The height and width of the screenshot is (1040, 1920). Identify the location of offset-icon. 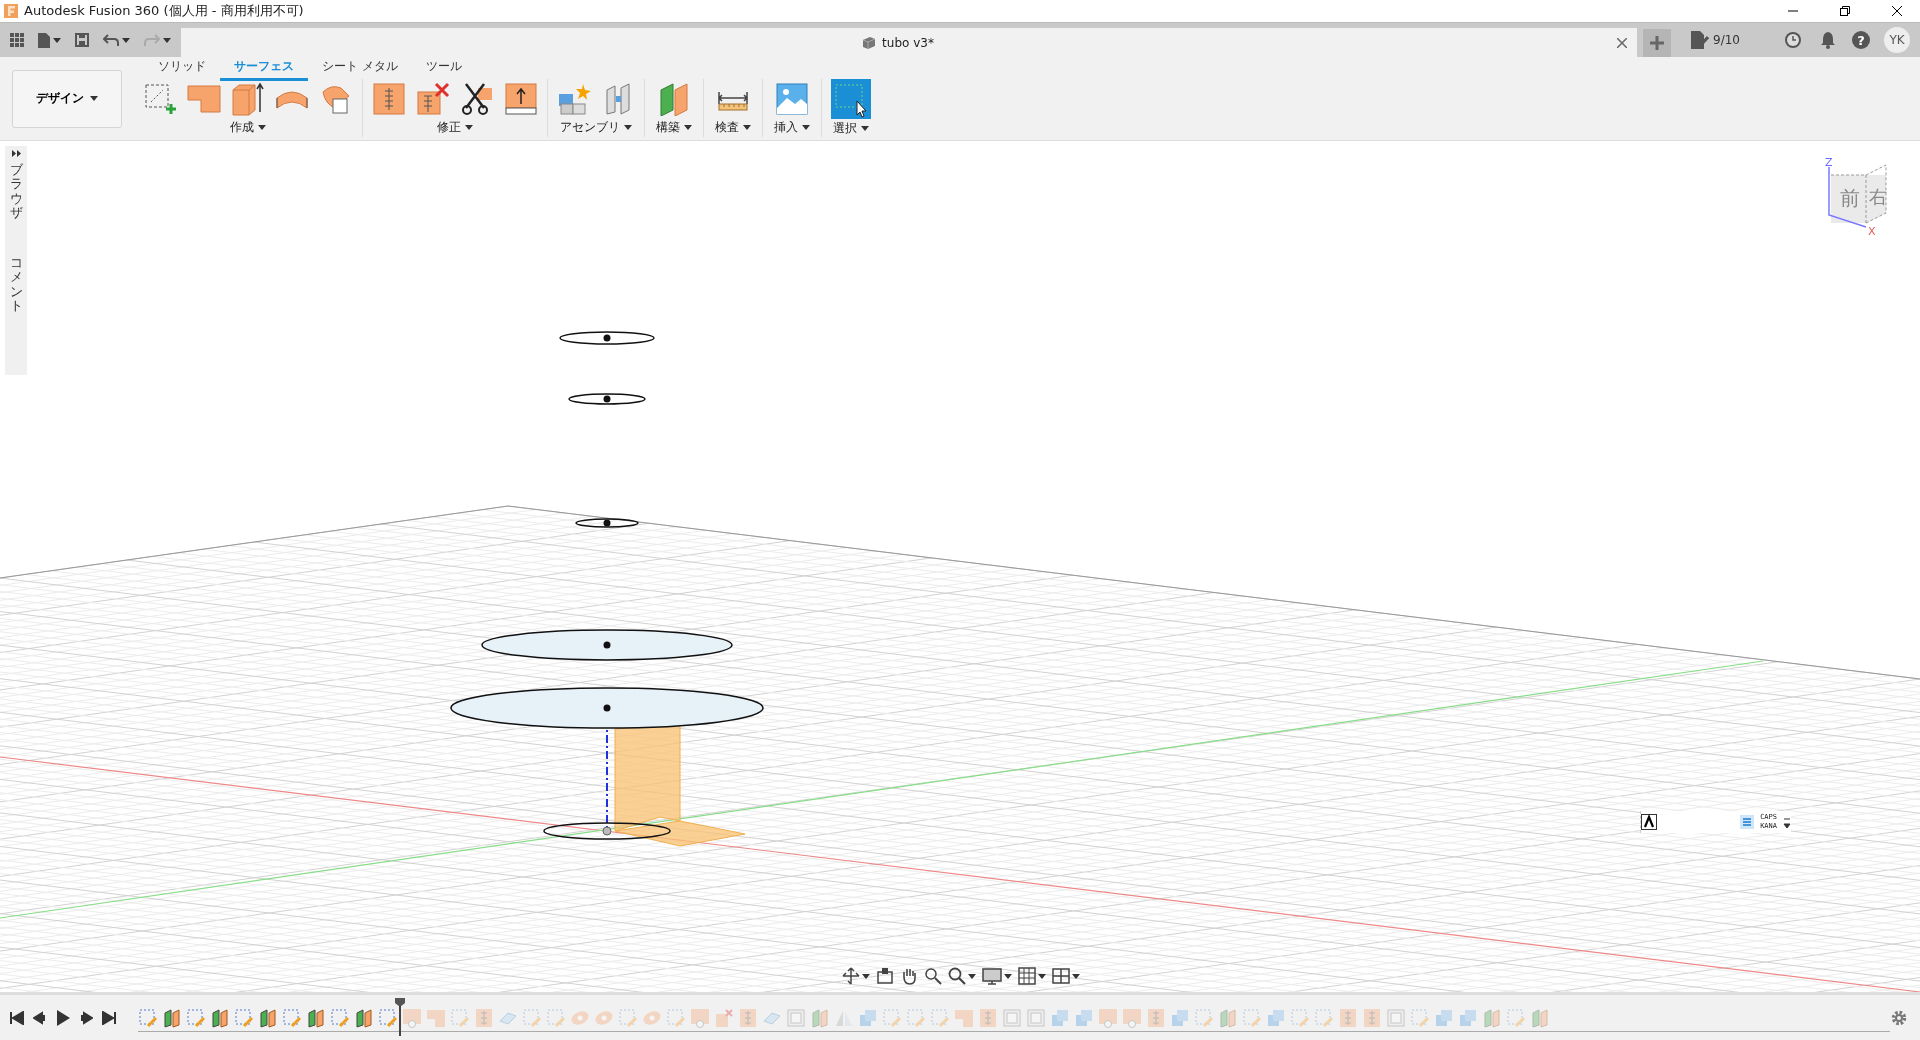
(521, 98).